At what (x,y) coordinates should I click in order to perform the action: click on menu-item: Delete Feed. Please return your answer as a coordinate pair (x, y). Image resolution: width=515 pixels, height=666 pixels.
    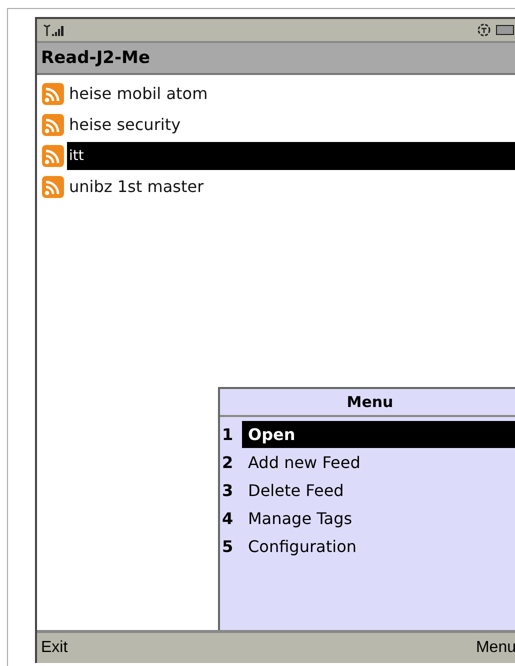
    Looking at the image, I should click on (378, 490).